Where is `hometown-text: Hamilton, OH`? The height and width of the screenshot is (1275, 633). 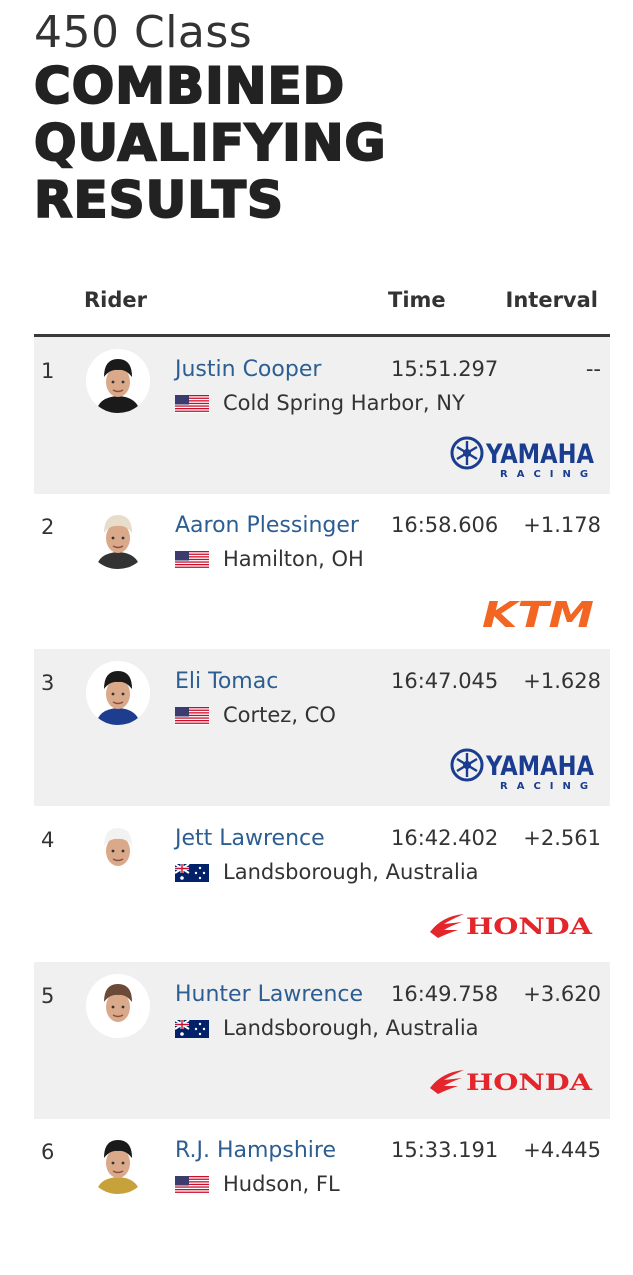
hometown-text: Hamilton, OH is located at coordinates (293, 559).